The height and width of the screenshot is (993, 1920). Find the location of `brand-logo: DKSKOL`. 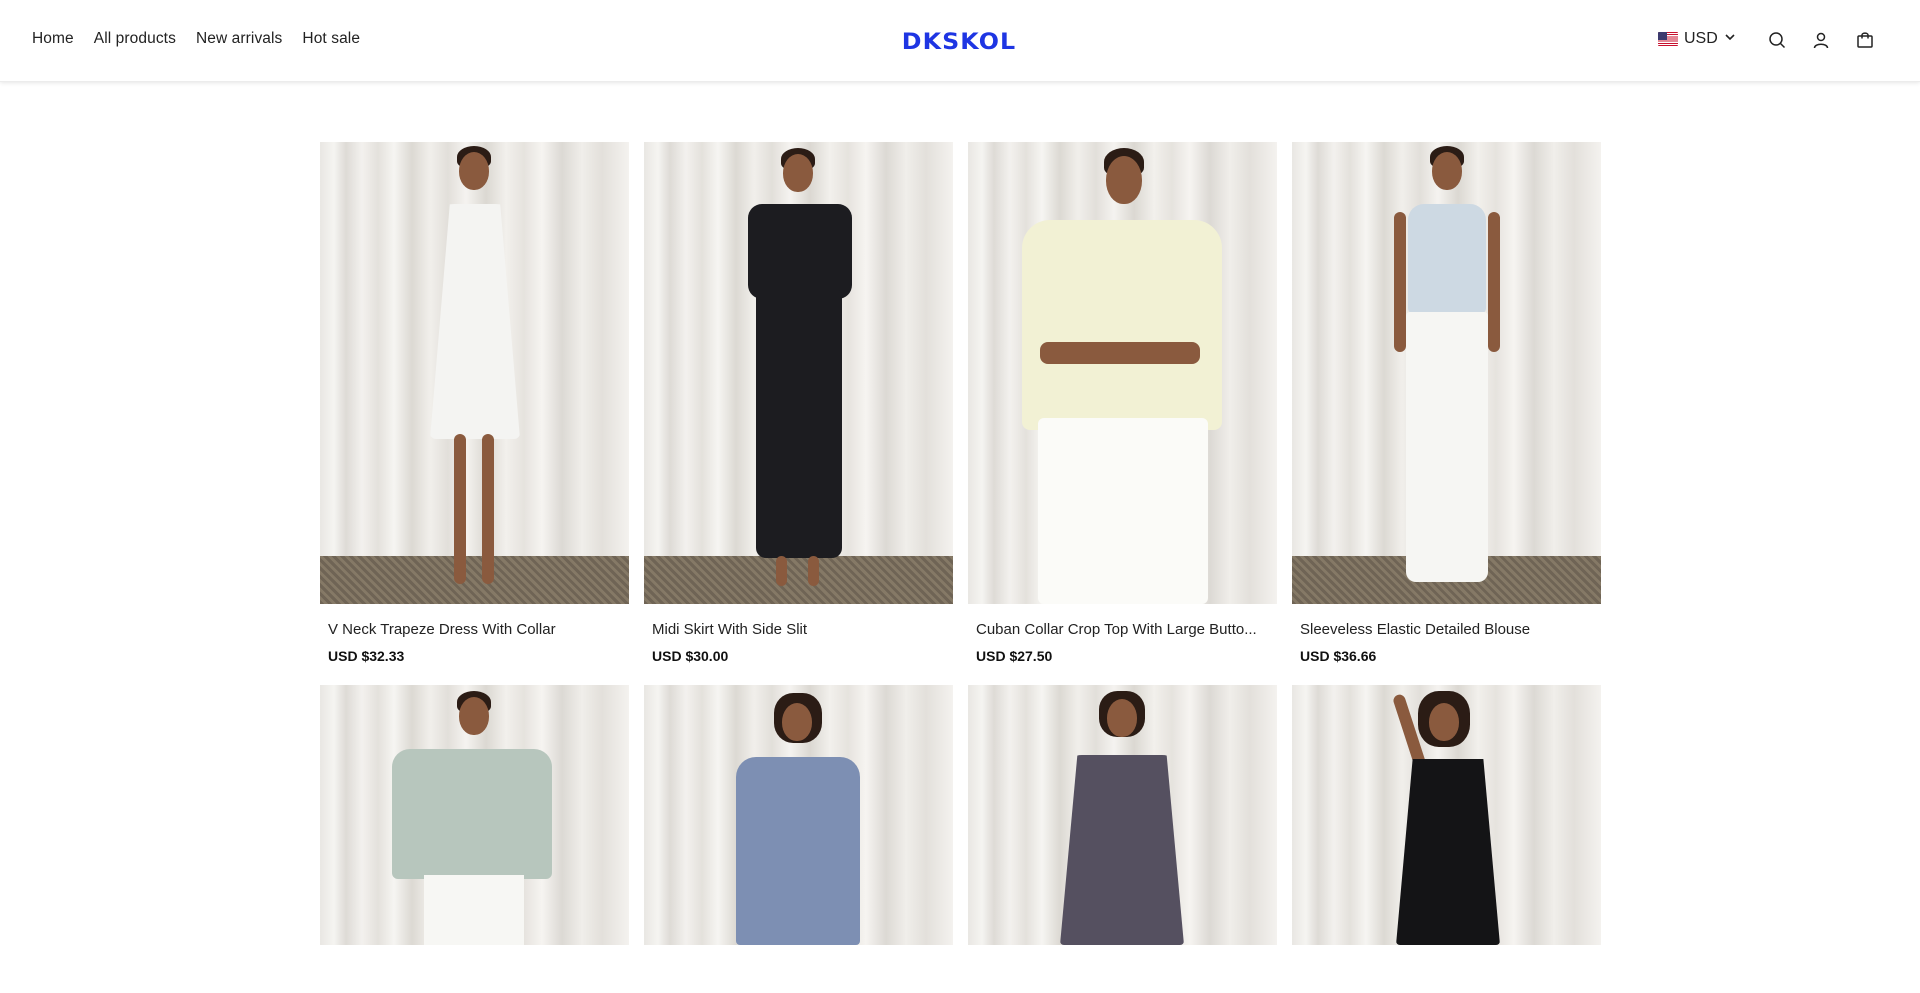

brand-logo: DKSKOL is located at coordinates (958, 43).